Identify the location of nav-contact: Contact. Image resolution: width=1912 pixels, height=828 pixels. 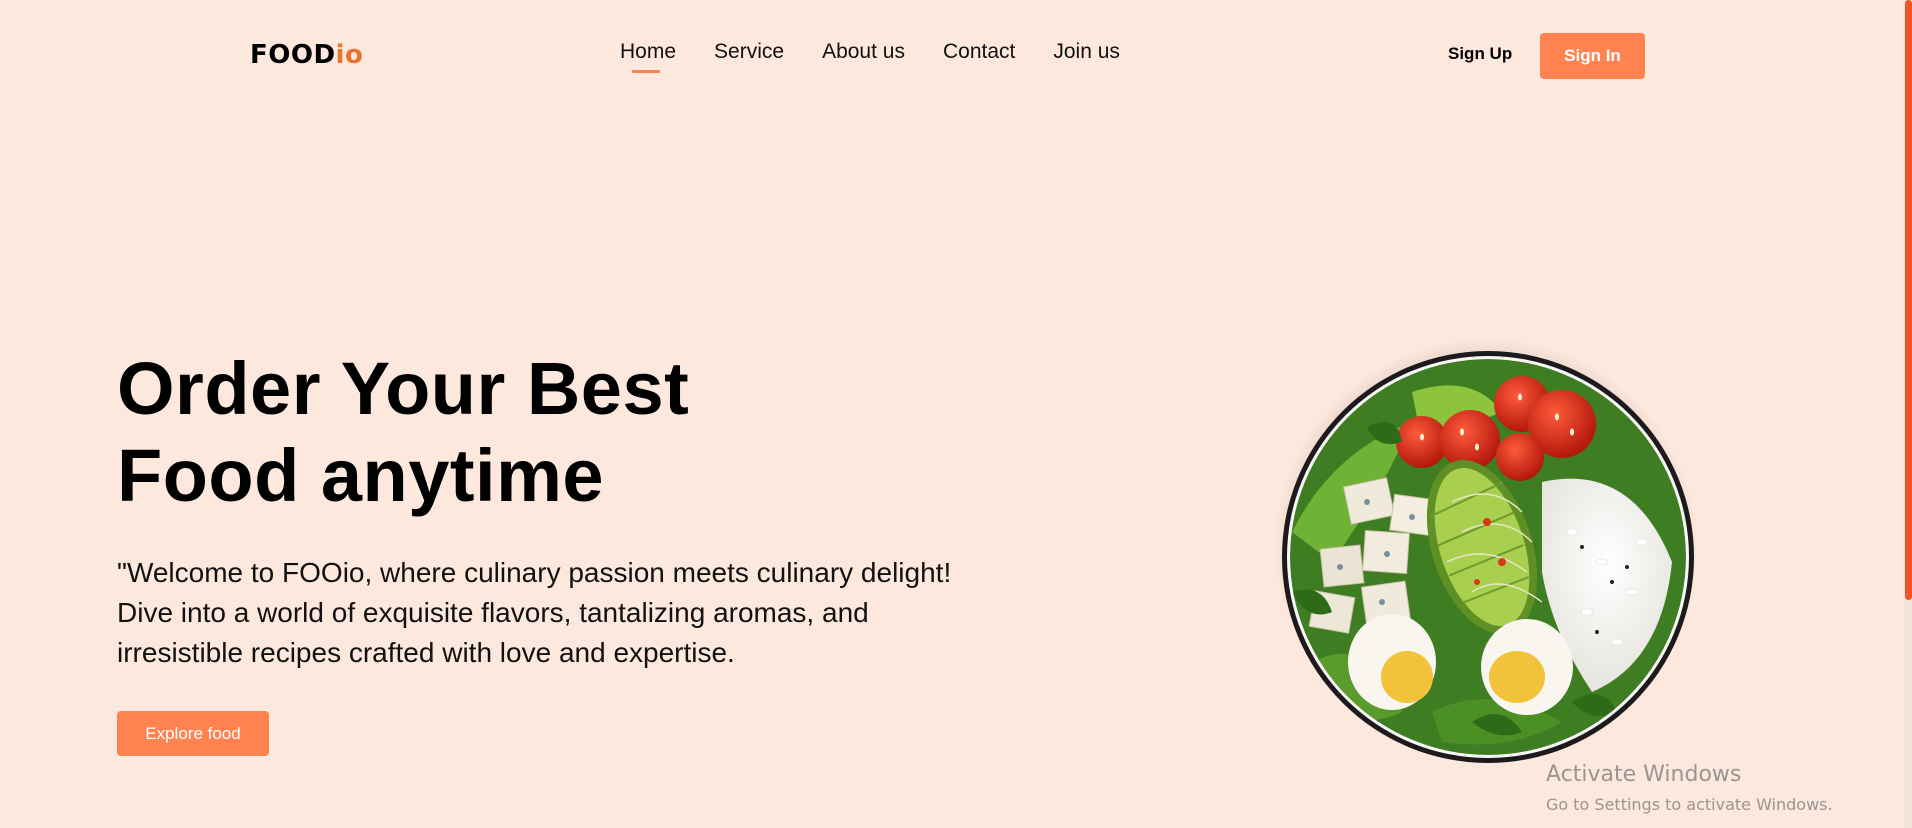
(979, 52).